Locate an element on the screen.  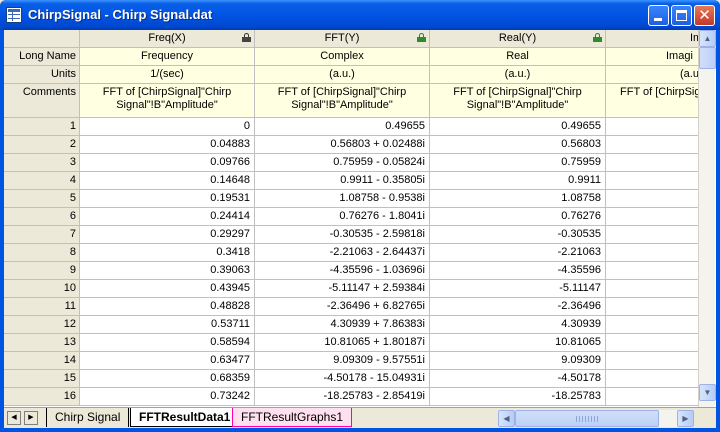
row-number: 8 is located at coordinates (42, 252).